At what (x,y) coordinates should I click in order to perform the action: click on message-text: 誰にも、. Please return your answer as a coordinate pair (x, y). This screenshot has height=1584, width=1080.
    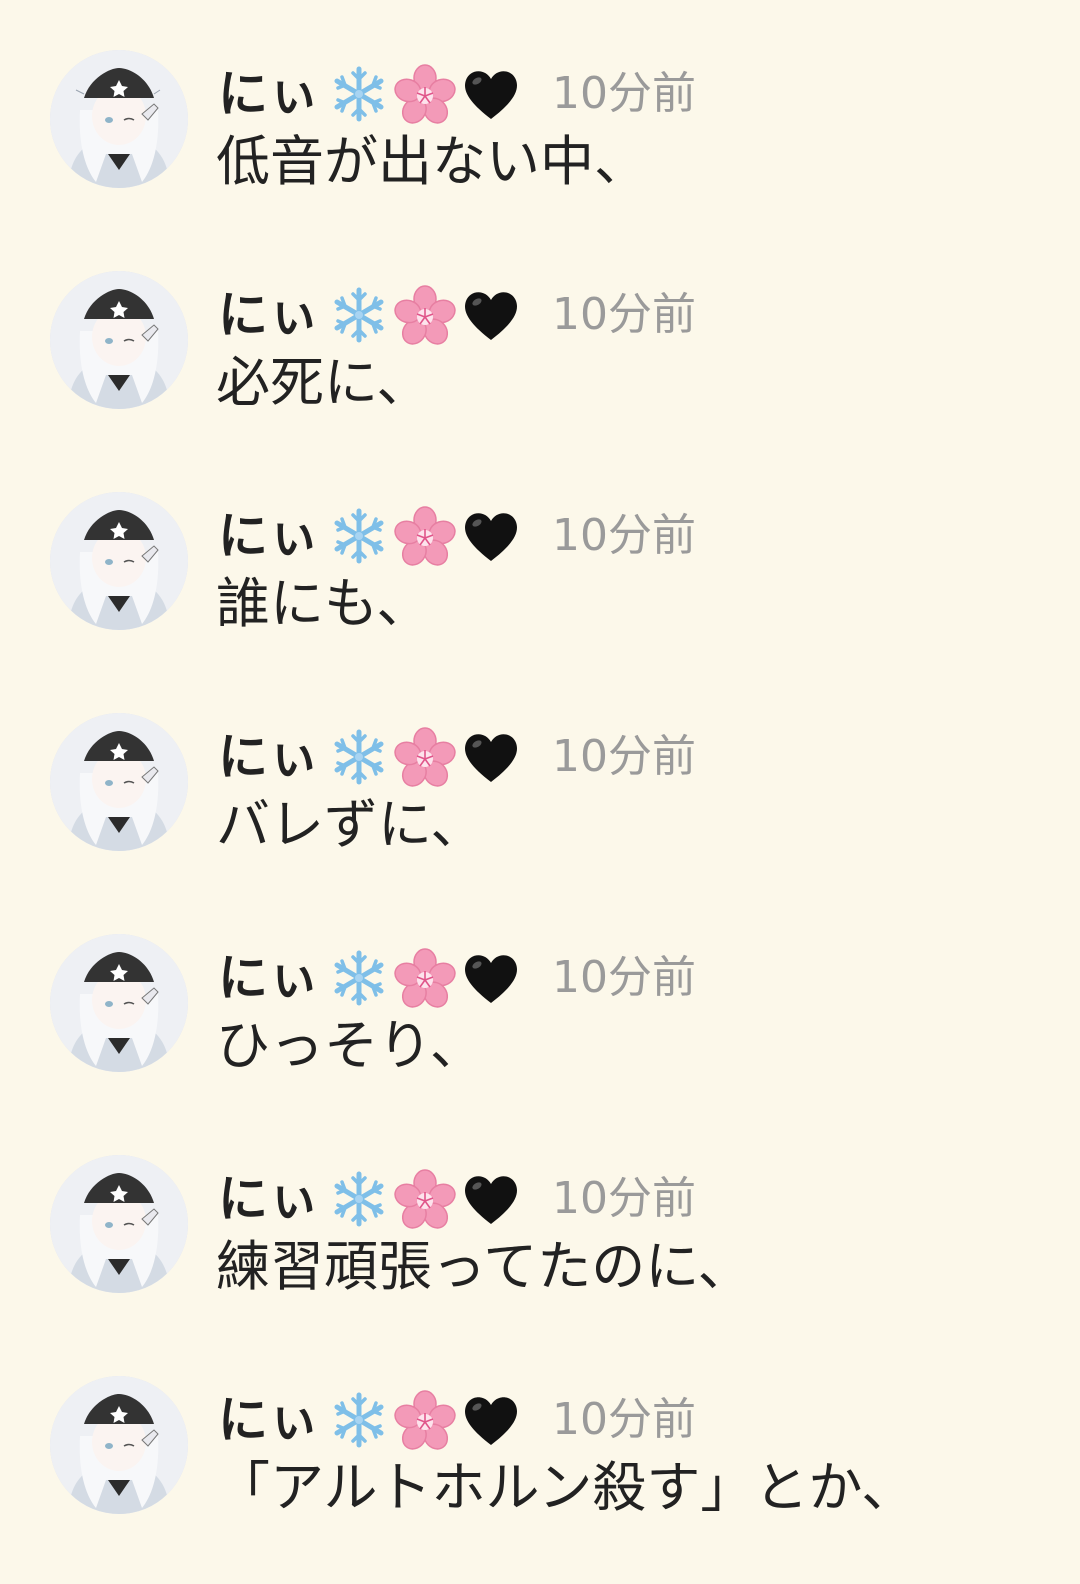
    Looking at the image, I should click on (323, 603).